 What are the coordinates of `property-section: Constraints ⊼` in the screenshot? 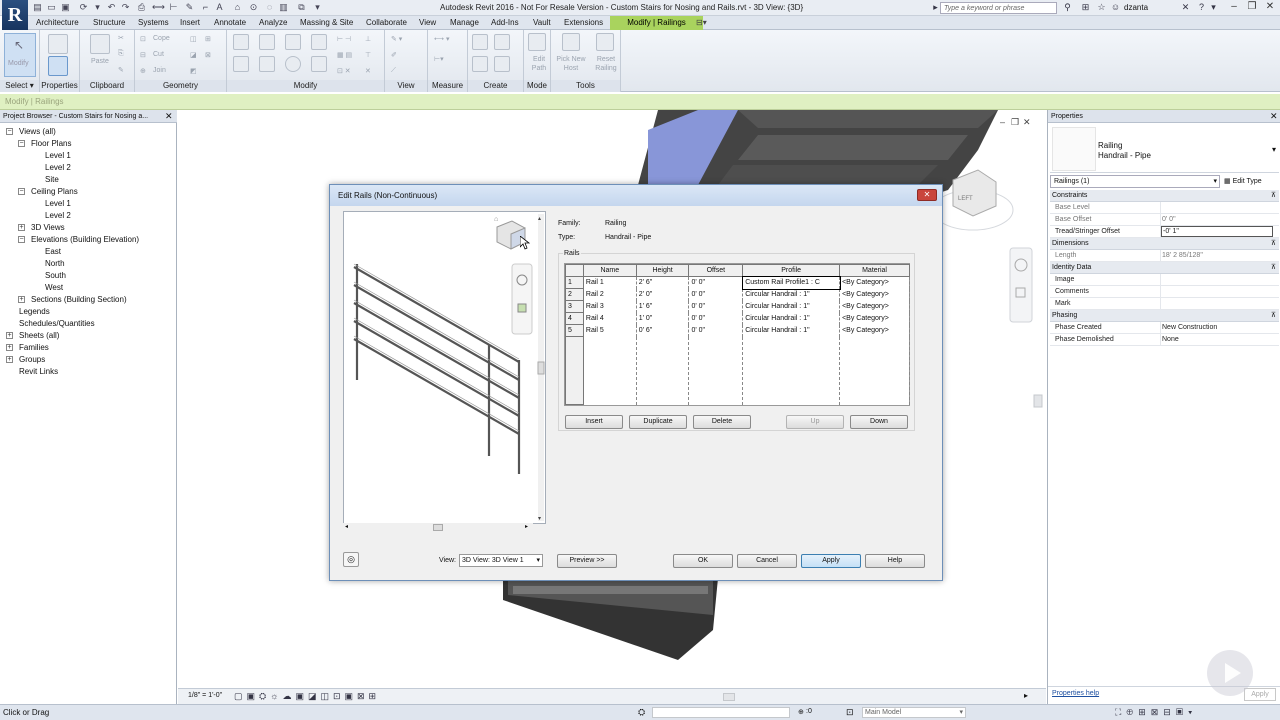 It's located at (1164, 196).